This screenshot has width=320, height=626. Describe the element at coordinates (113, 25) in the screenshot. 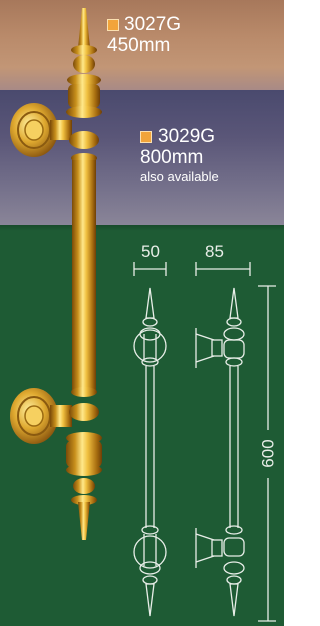

I see `color-swatch-3027g` at that location.